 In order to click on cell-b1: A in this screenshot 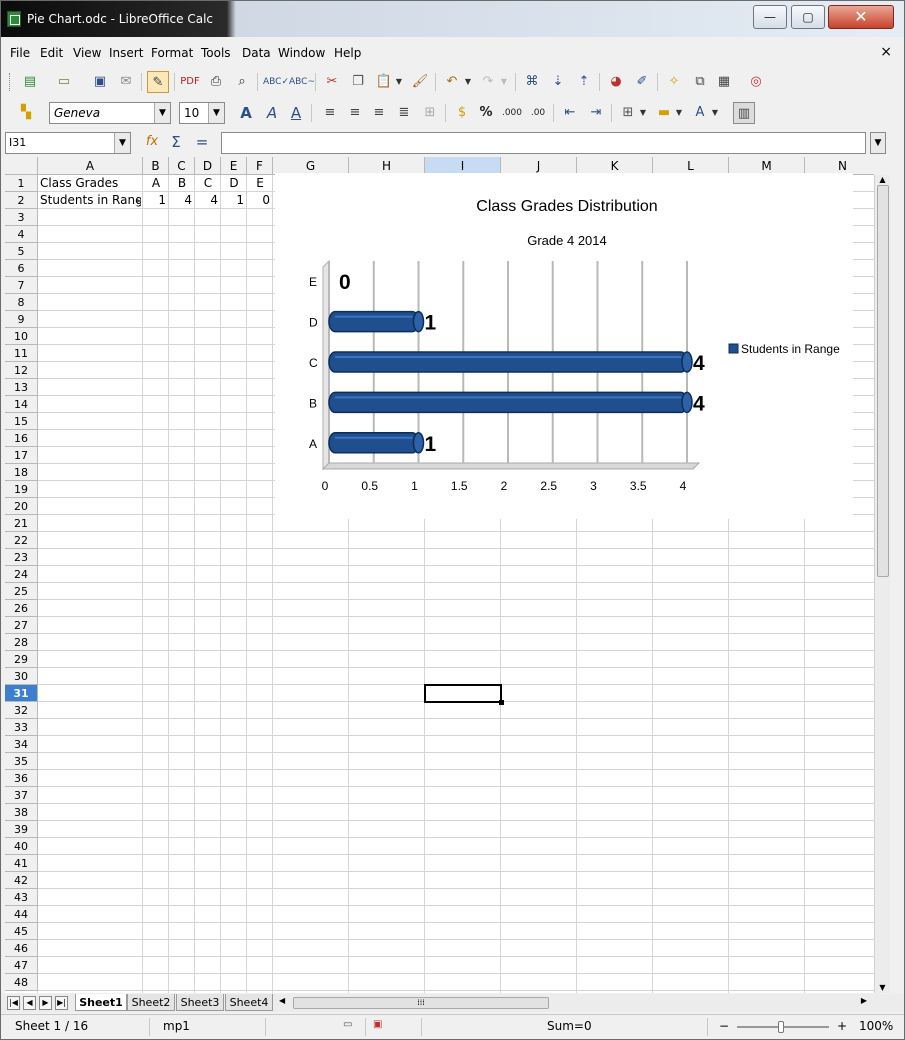, I will do `click(156, 183)`.